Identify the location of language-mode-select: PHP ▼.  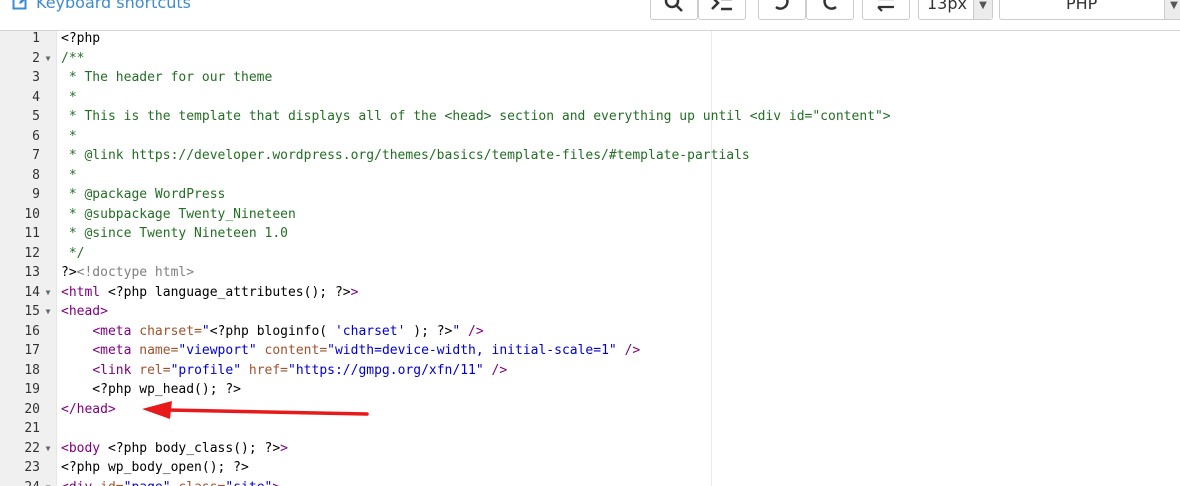
(1089, 10).